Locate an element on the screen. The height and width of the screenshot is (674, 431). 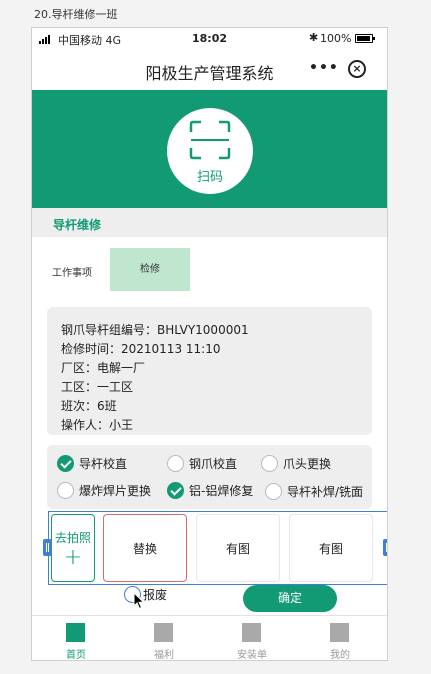
tab-bar: 首页 福利 安装单 我的 is located at coordinates (209, 637).